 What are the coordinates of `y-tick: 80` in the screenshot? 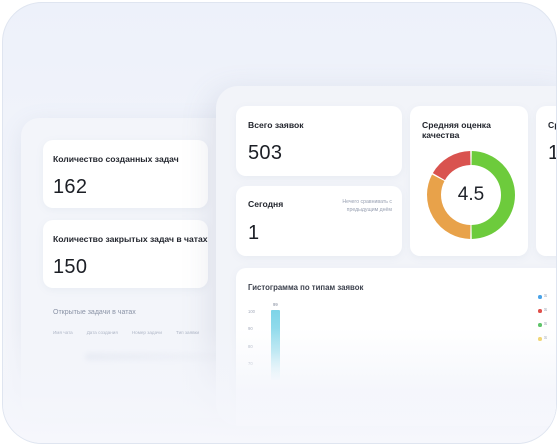 It's located at (250, 346).